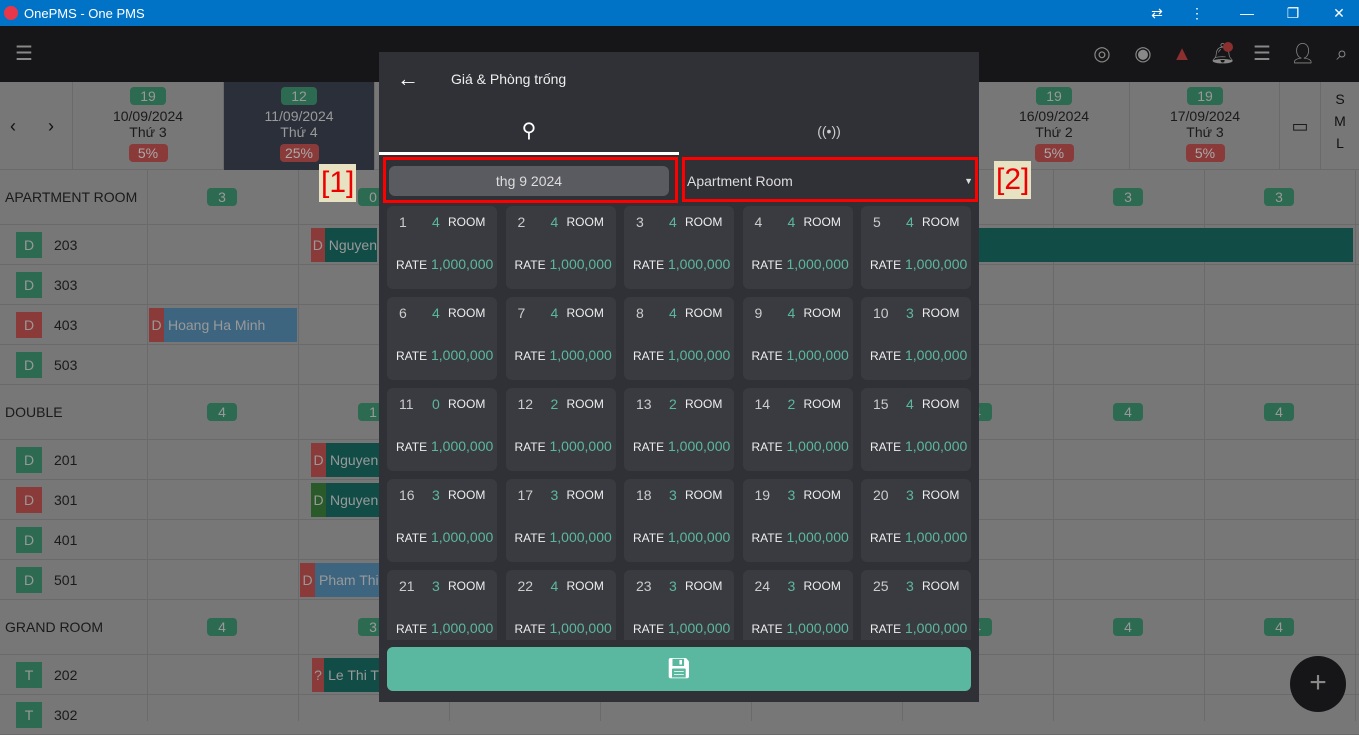 This screenshot has width=1359, height=735. Describe the element at coordinates (679, 247) in the screenshot. I see `day-card: 3 4 ROOM RATE 1,000,000` at that location.